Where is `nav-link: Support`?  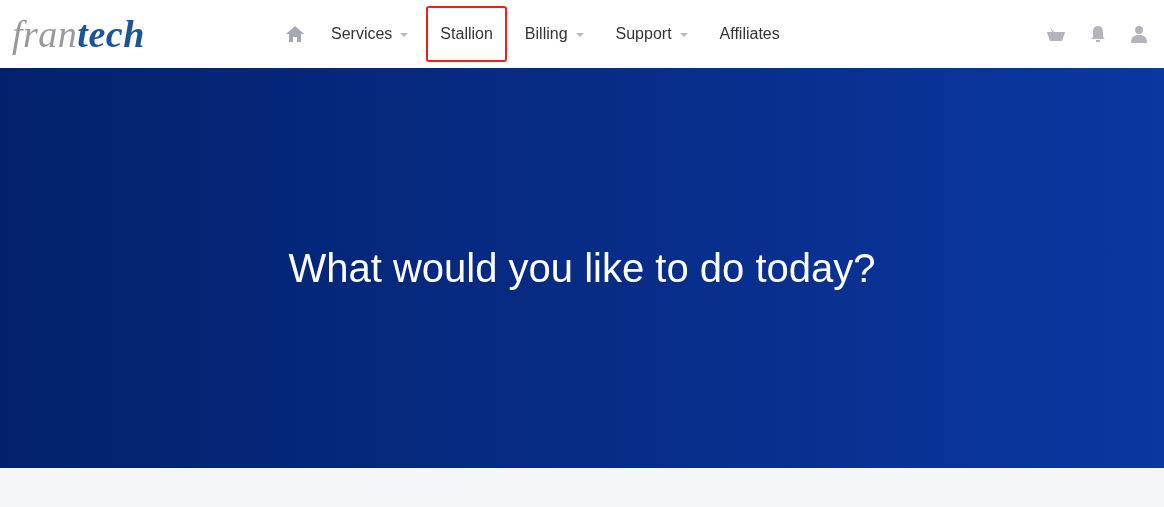 nav-link: Support is located at coordinates (651, 34).